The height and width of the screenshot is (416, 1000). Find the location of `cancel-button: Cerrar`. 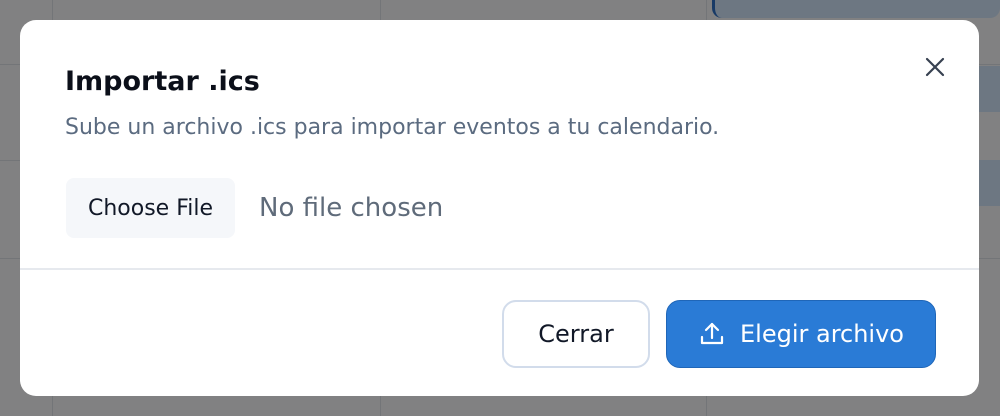

cancel-button: Cerrar is located at coordinates (576, 334).